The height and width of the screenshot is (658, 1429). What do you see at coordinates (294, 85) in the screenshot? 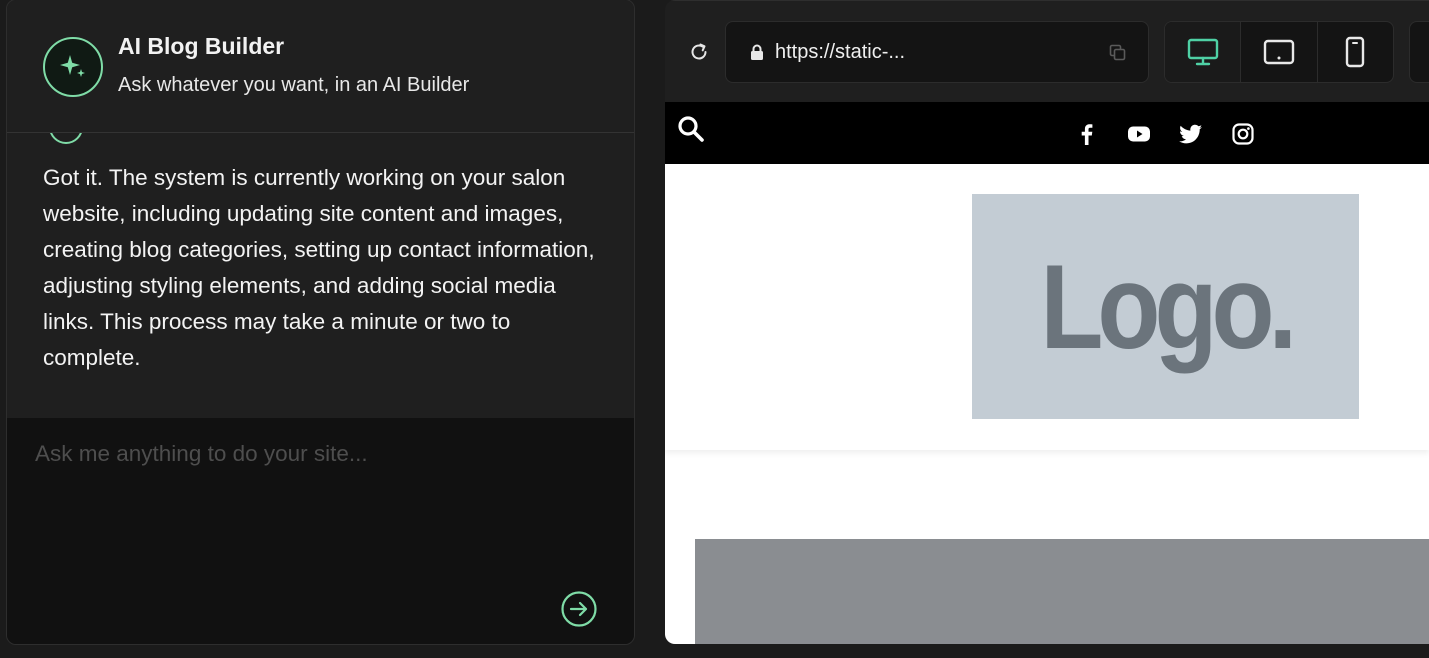
I see `app-subtitle: Ask whatever you want, in an AI Builder` at bounding box center [294, 85].